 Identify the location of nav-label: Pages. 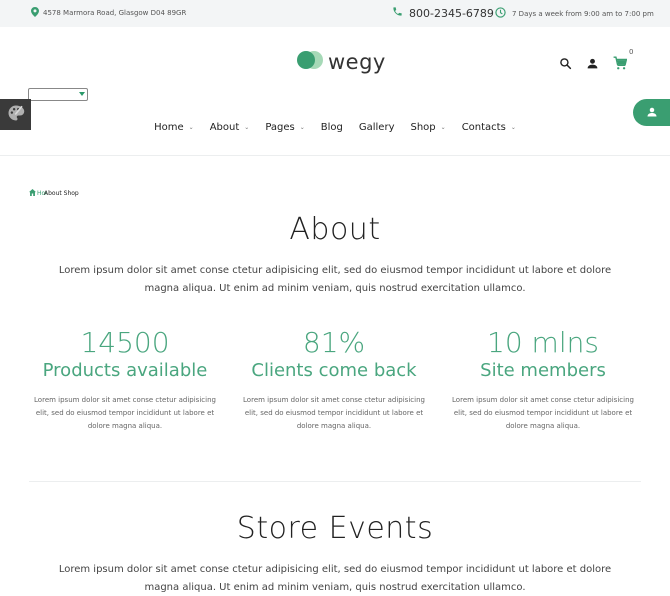
(280, 127).